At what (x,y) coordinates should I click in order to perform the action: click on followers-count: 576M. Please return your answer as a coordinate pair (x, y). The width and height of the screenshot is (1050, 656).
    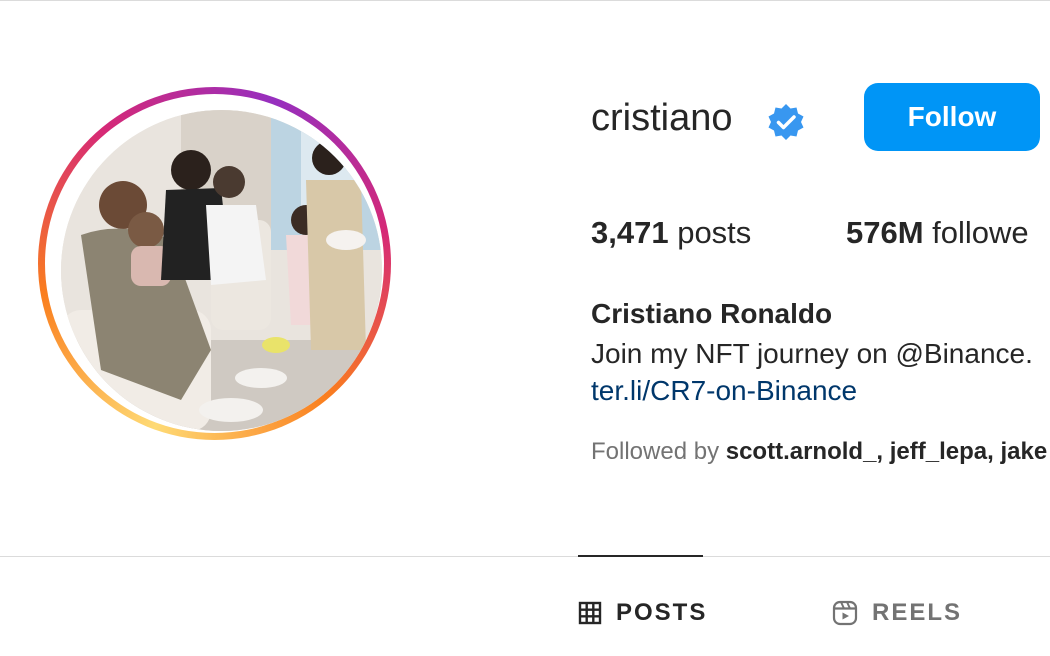
    Looking at the image, I should click on (885, 232).